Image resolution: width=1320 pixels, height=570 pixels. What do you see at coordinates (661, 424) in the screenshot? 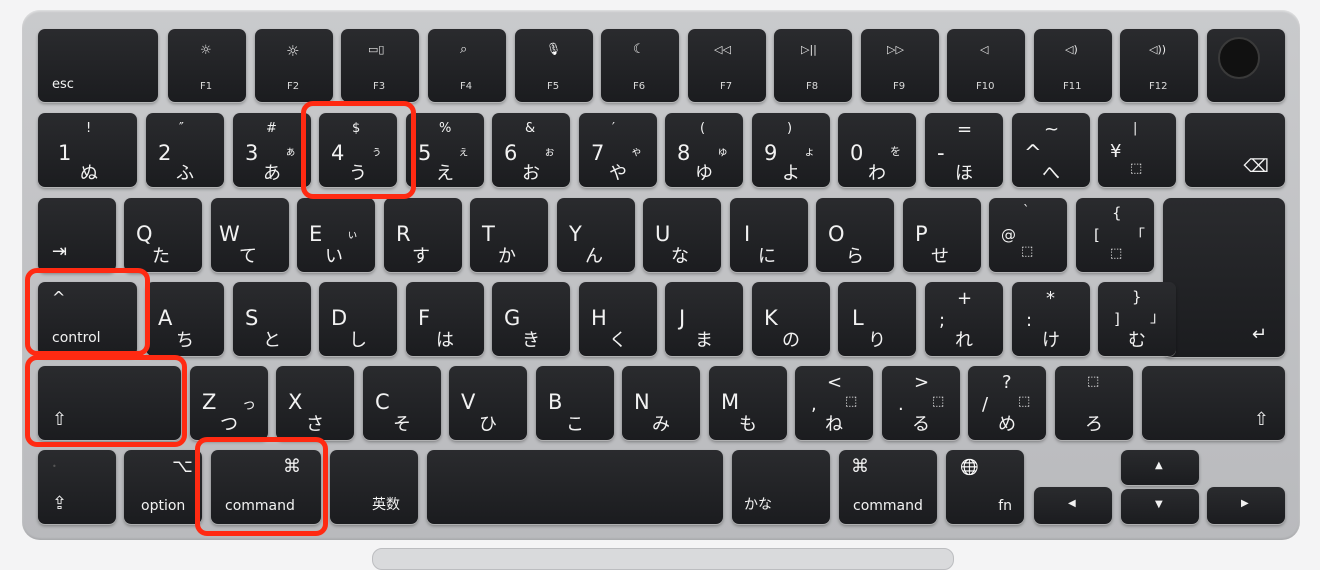
I see `key-n-kana: み` at bounding box center [661, 424].